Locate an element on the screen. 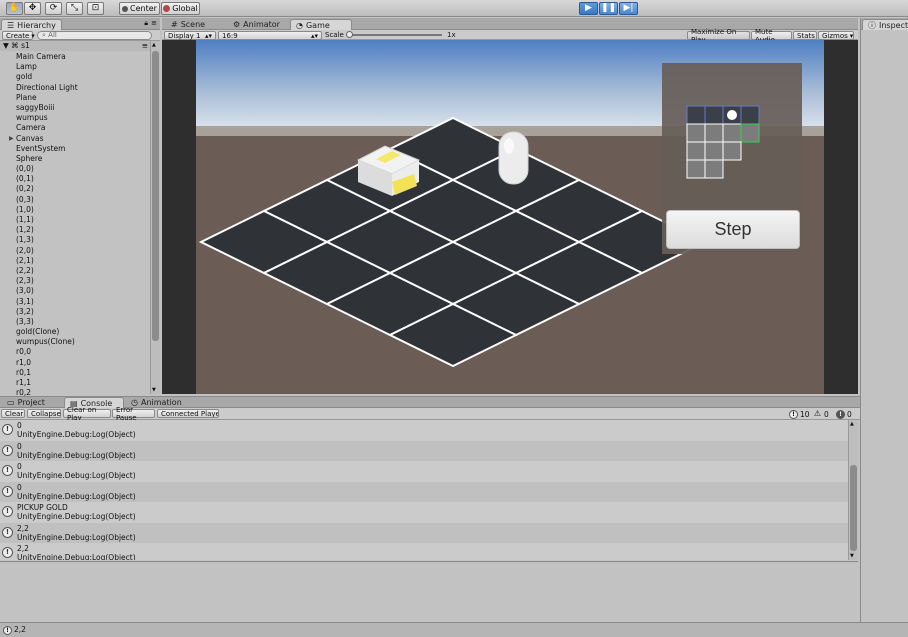  pivot-toggle: Center is located at coordinates (139, 8).